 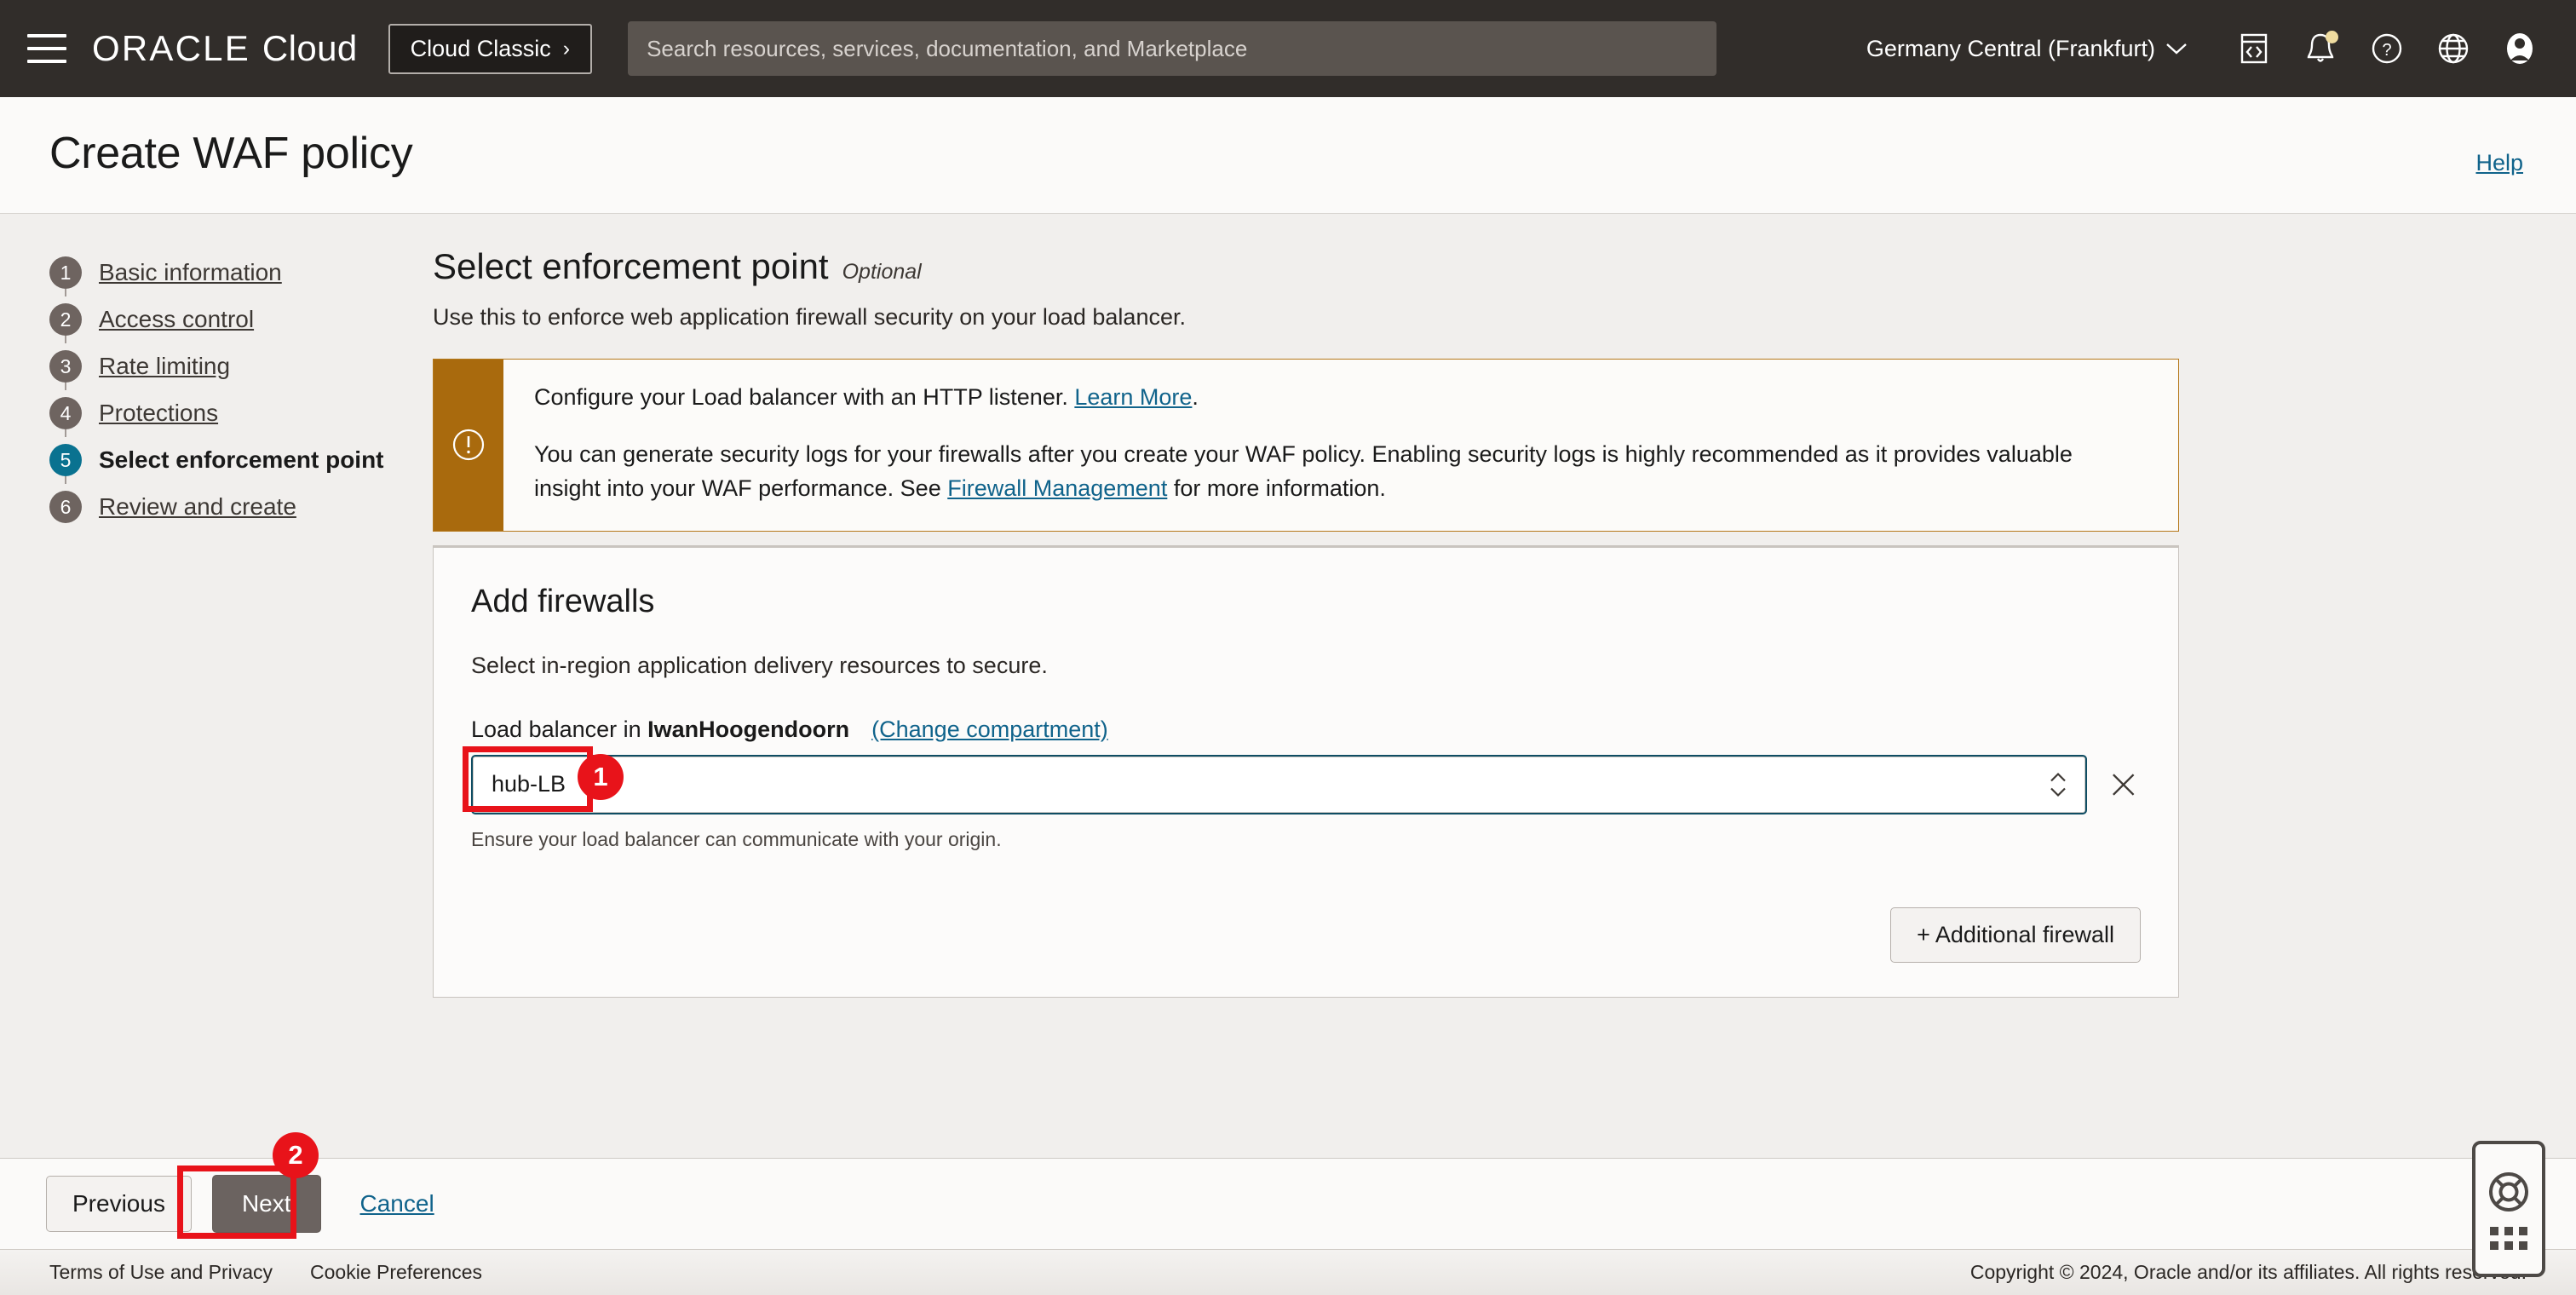 I want to click on learn-more-link: Learn More, so click(x=1133, y=397).